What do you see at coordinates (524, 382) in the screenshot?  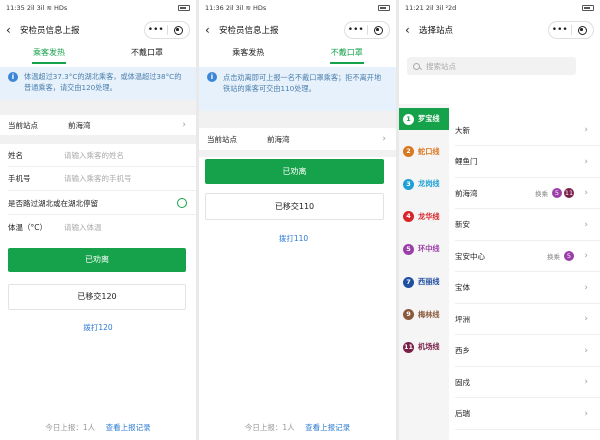 I see `station-row: 固戍 ›` at bounding box center [524, 382].